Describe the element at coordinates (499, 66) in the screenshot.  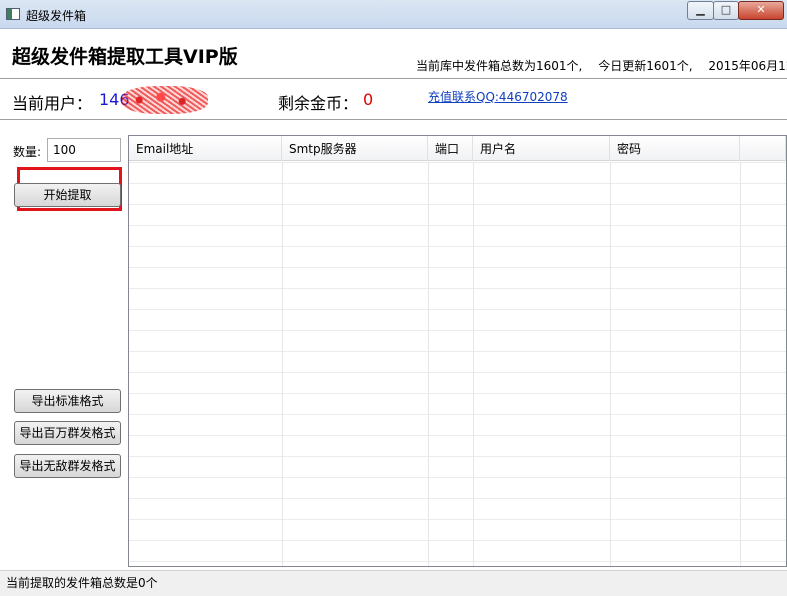
I see `db-total-text: 当前库中发件箱总数为1601个,` at that location.